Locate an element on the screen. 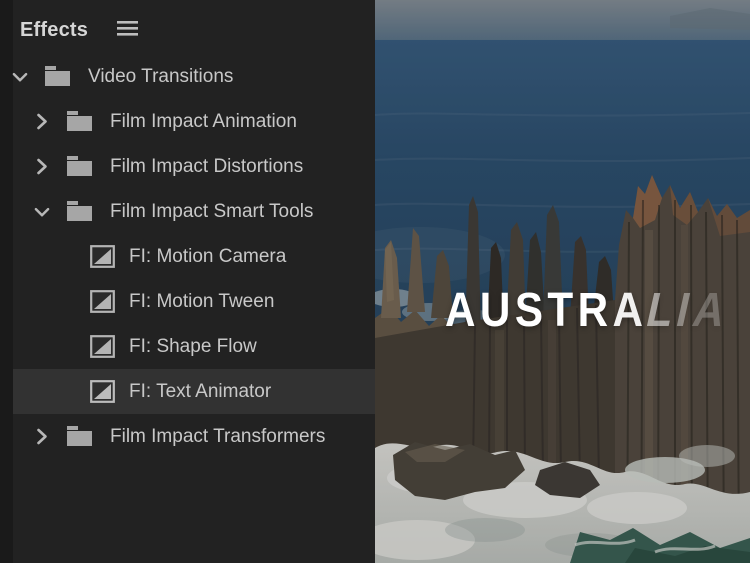 This screenshot has height=563, width=750. tree-item-label: Film Impact Smart Tools is located at coordinates (212, 211).